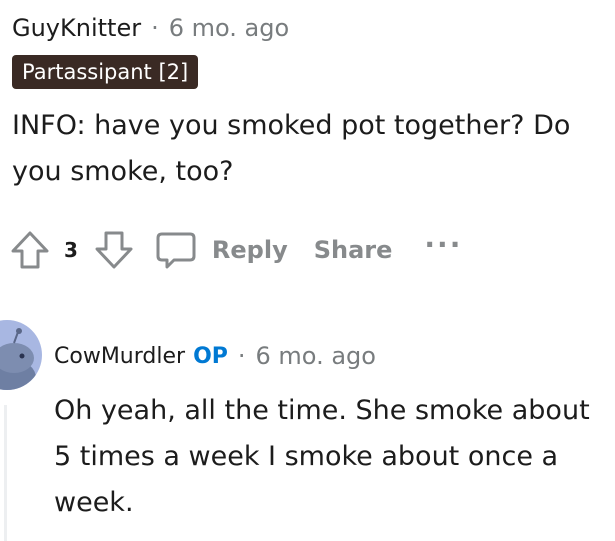  I want to click on comment-actions: 3 Reply Share ···, so click(235, 250).